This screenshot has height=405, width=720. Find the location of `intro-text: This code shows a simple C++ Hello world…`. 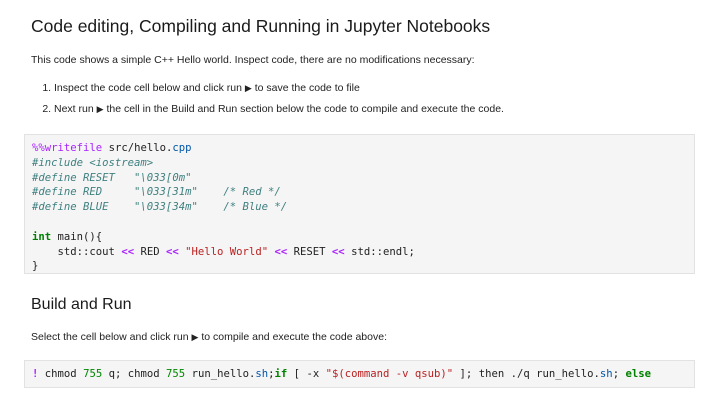

intro-text: This code shows a simple C++ Hello world… is located at coordinates (253, 60).